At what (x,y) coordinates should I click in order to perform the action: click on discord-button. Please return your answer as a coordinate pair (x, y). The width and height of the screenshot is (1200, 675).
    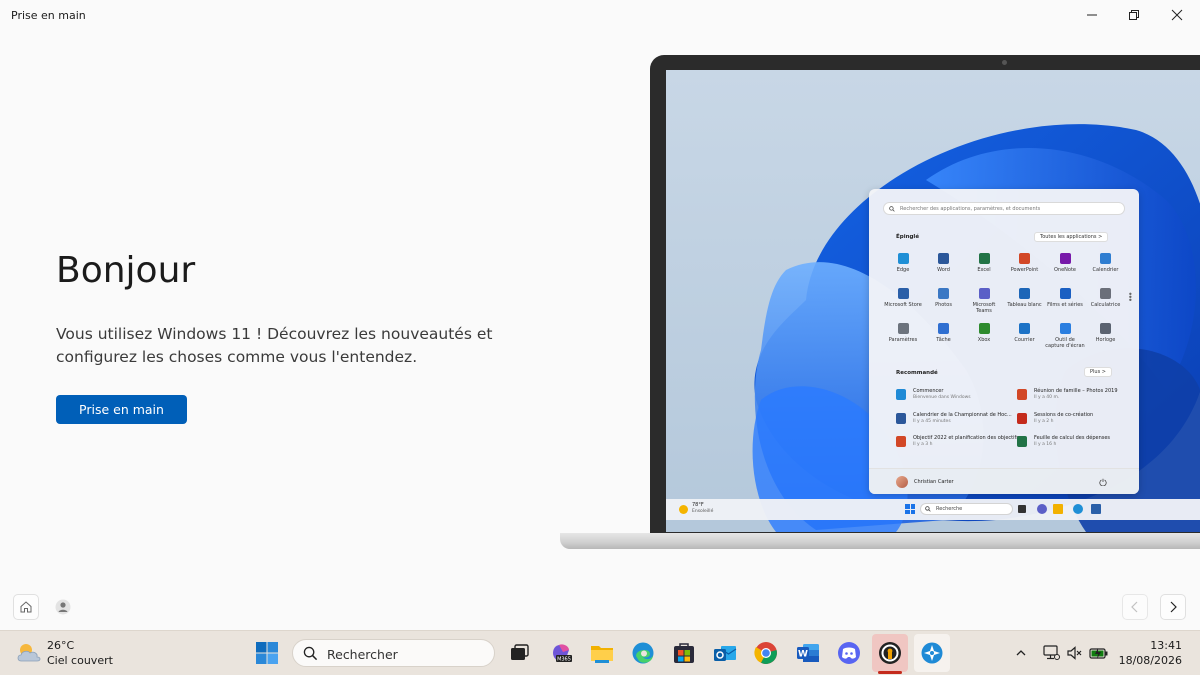
    Looking at the image, I should click on (849, 653).